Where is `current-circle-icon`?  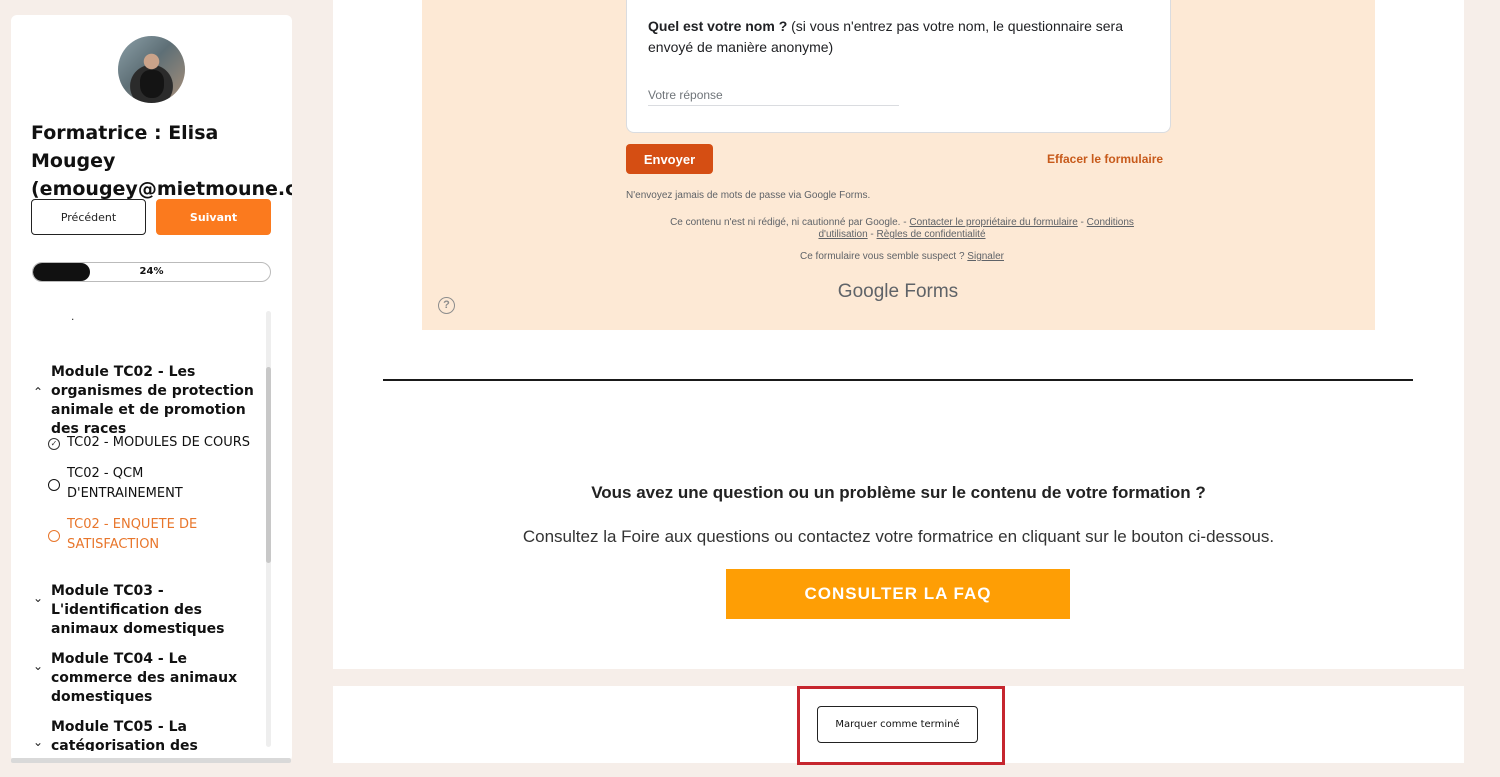
current-circle-icon is located at coordinates (54, 536).